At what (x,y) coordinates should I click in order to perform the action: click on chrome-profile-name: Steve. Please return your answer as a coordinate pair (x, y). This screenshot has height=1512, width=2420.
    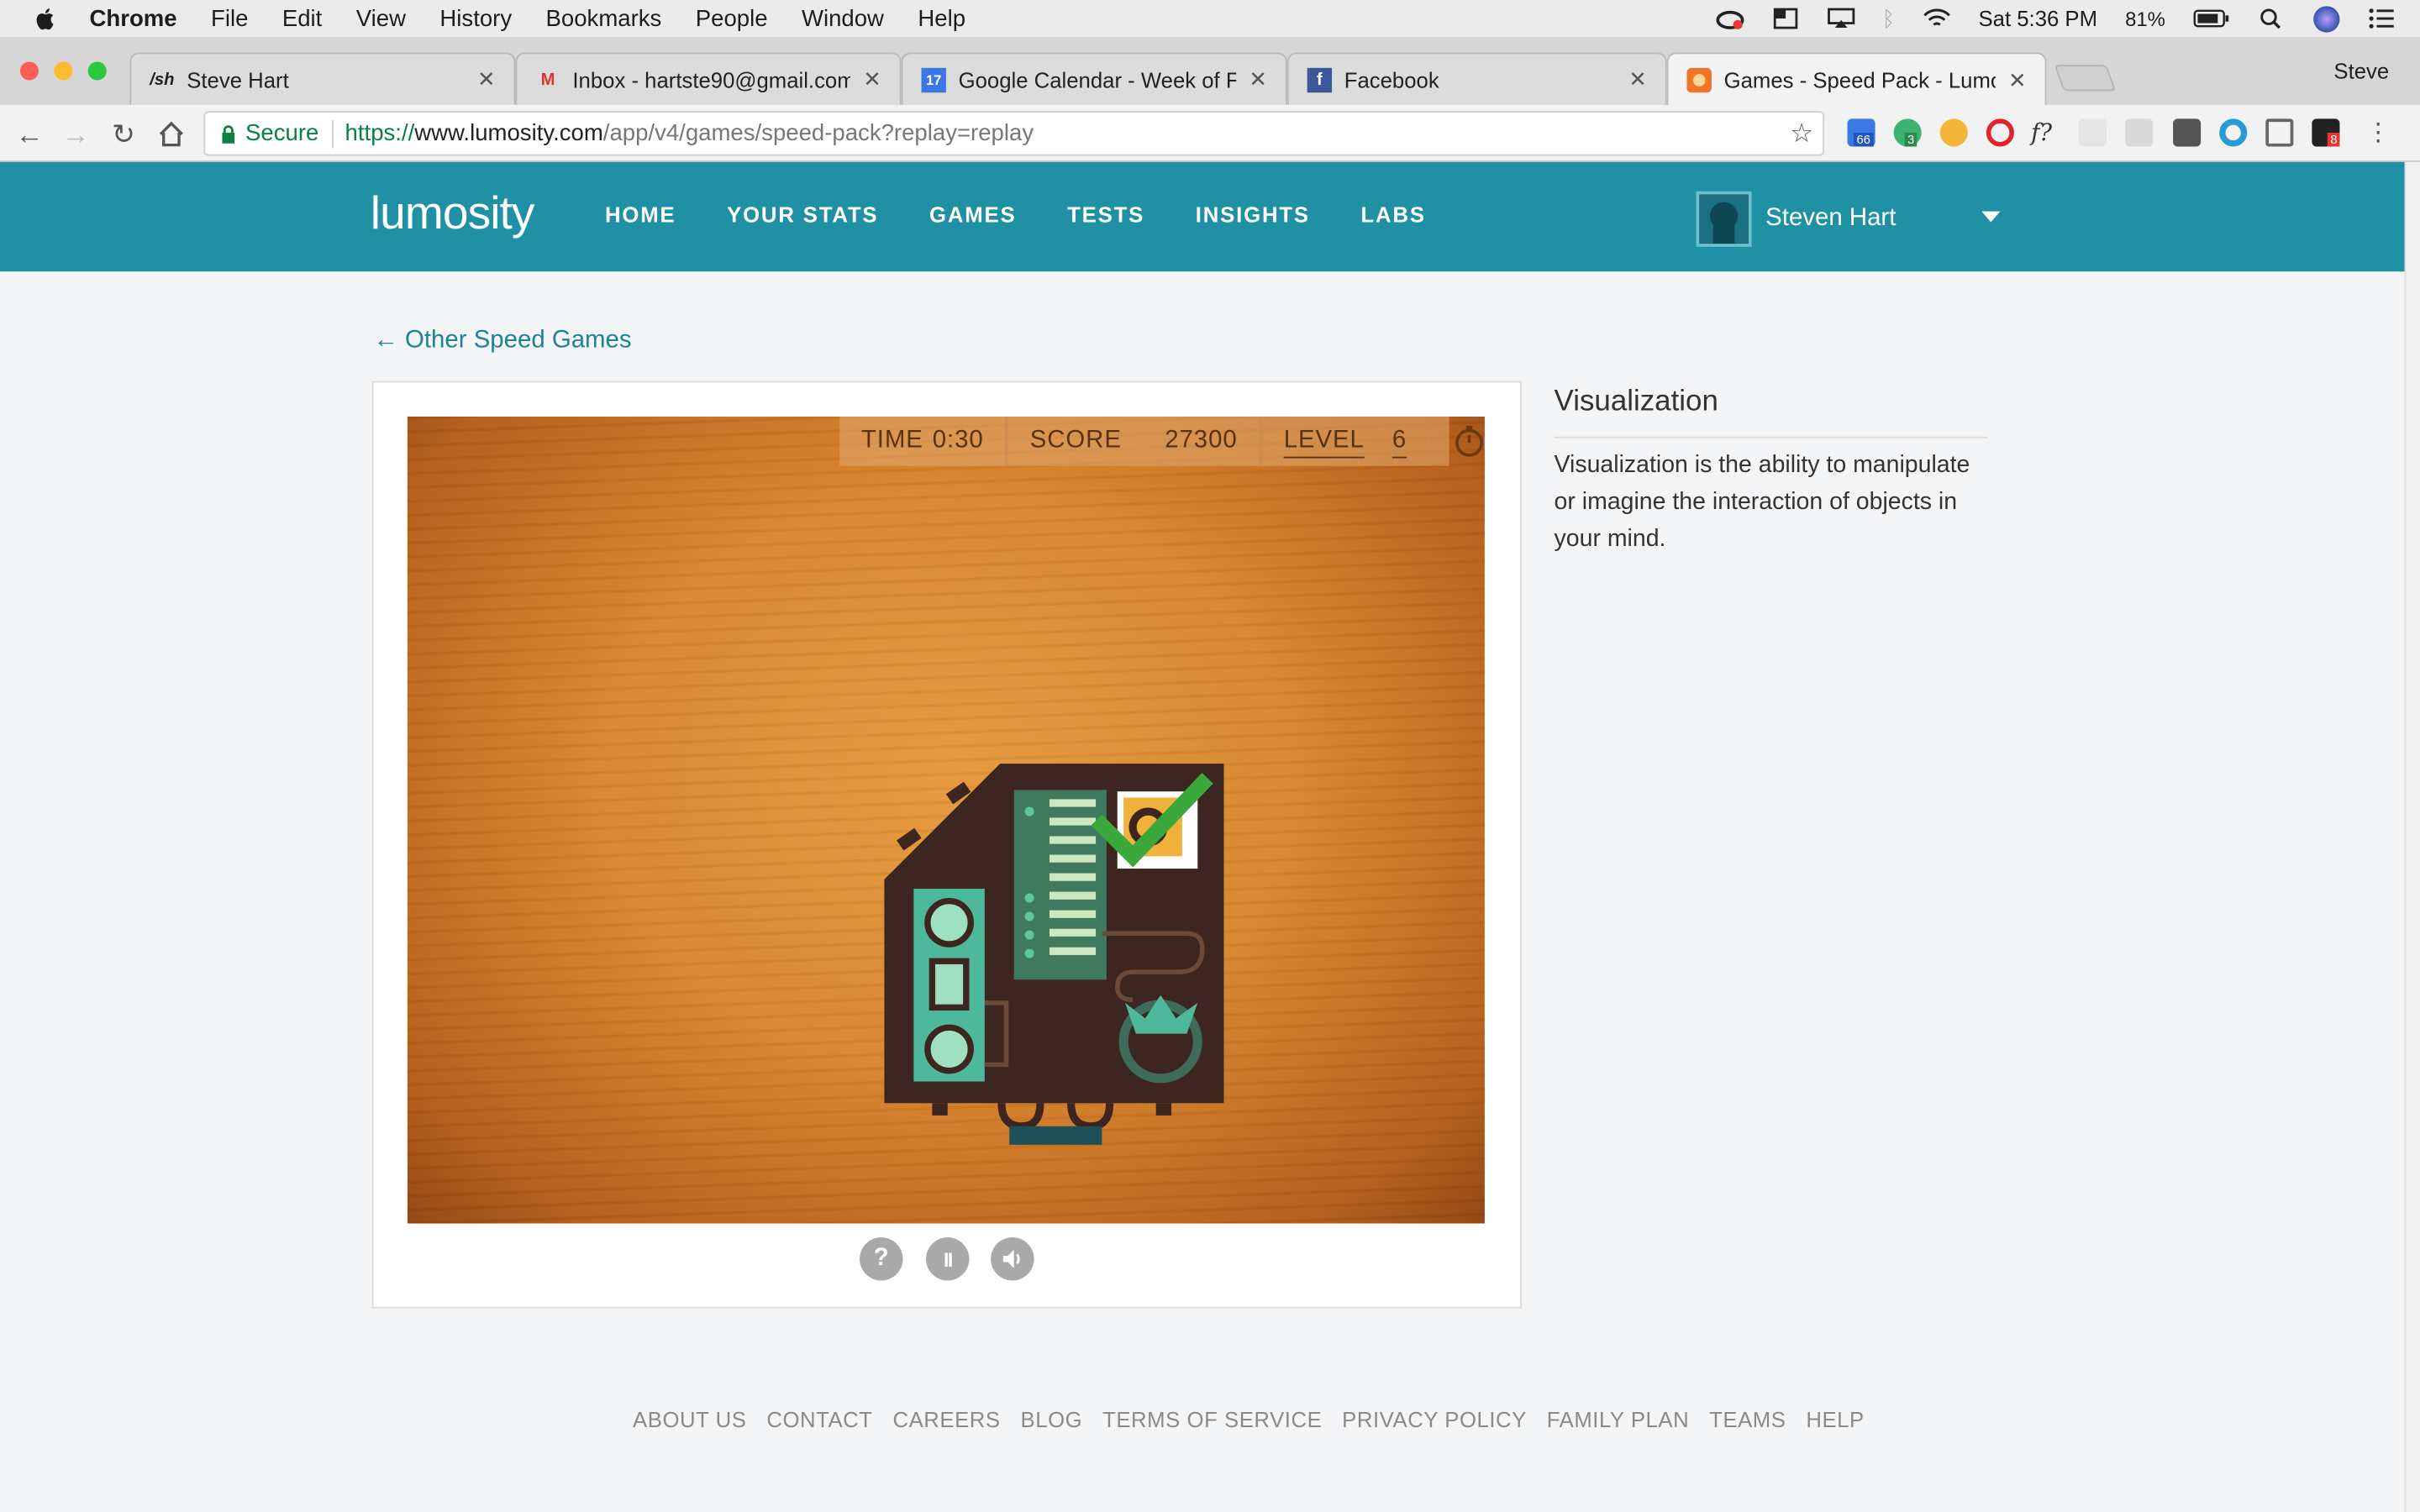
    Looking at the image, I should click on (2361, 71).